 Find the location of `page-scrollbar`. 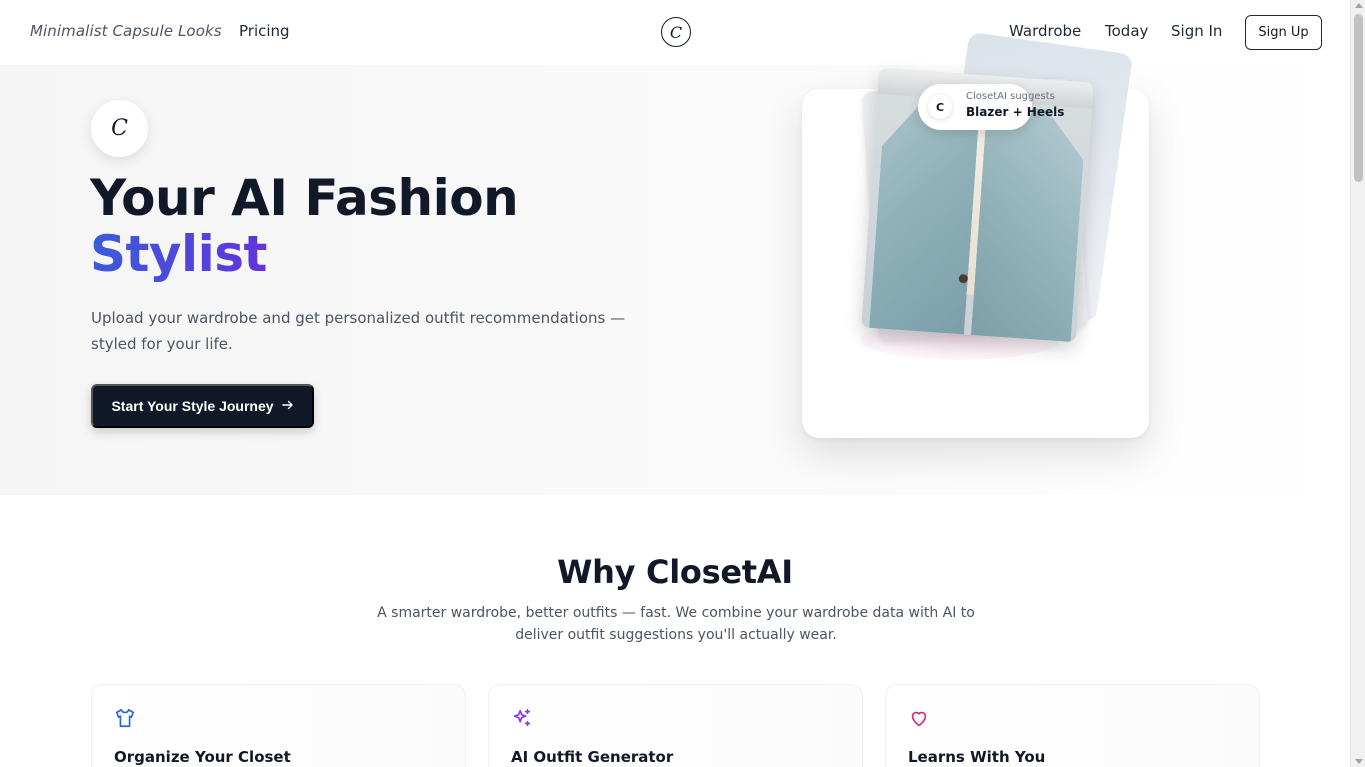

page-scrollbar is located at coordinates (1357, 383).